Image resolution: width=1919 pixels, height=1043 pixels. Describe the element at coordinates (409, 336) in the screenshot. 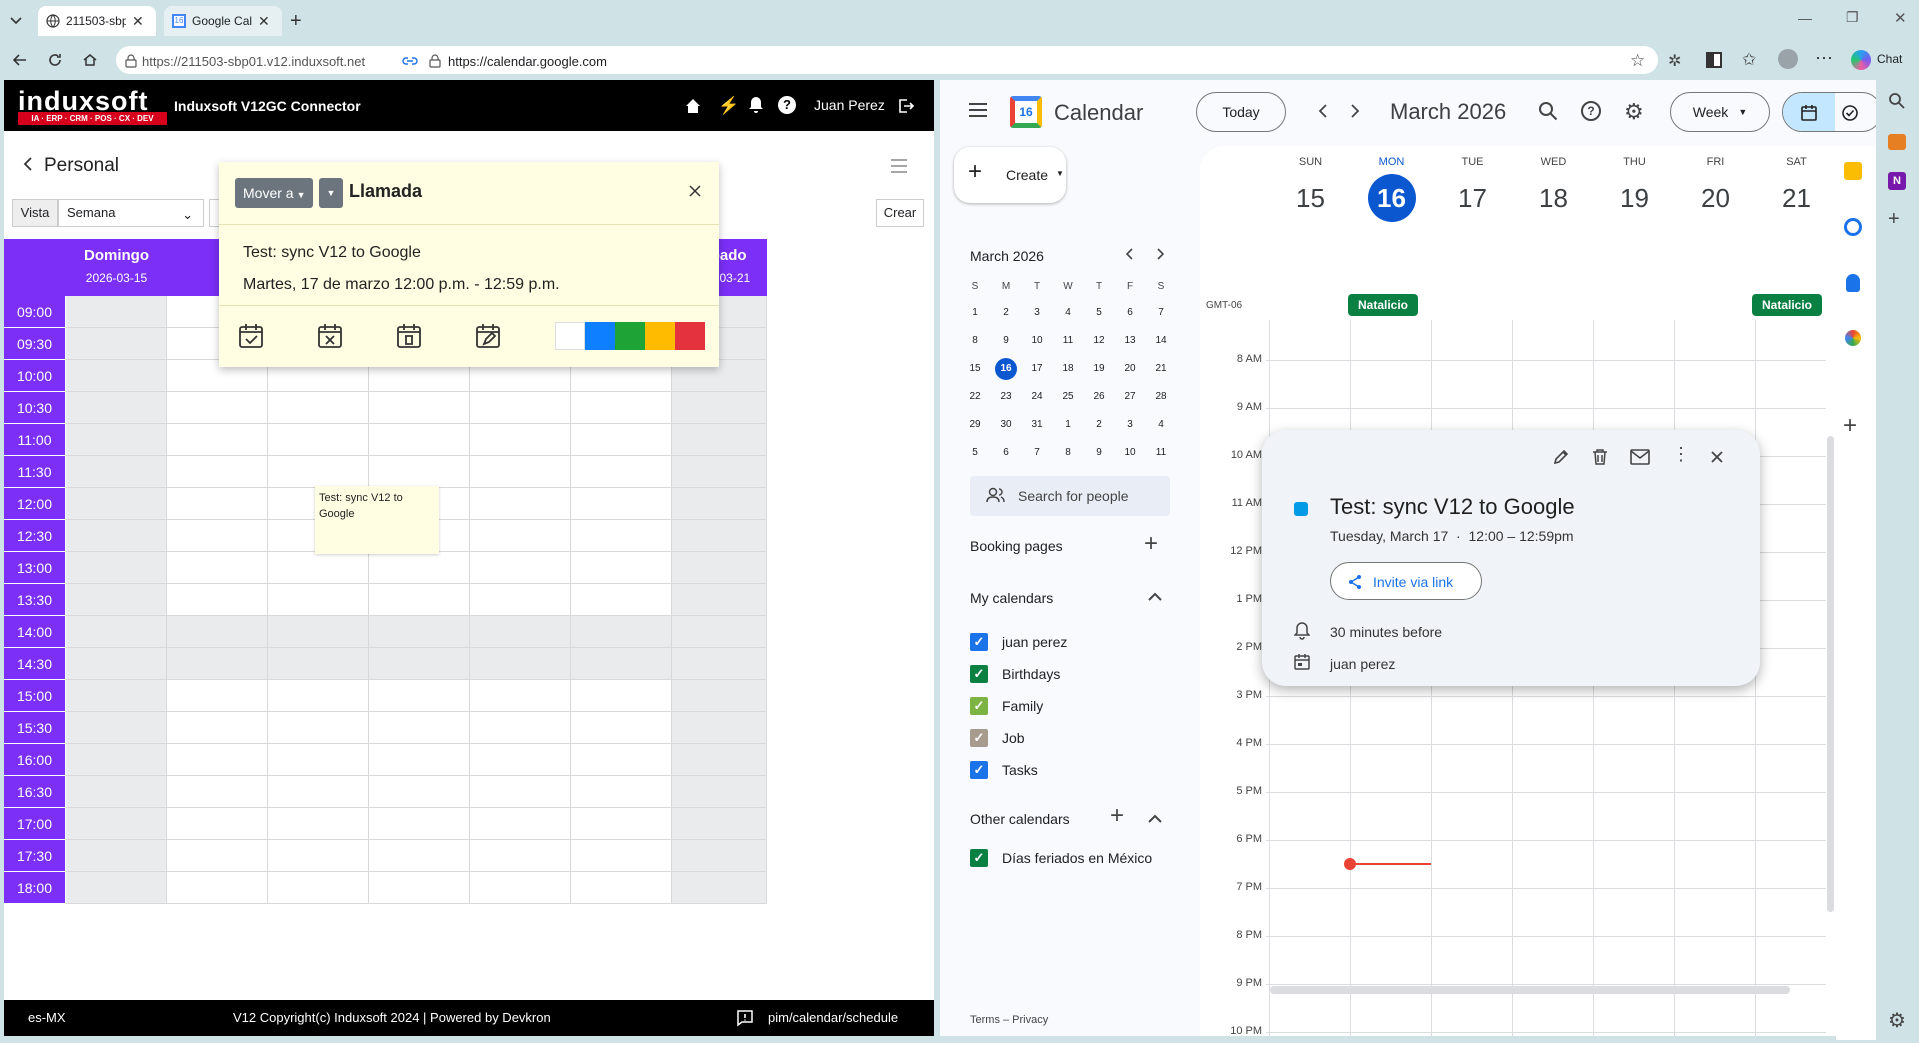

I see `calendar-delete-icon` at that location.